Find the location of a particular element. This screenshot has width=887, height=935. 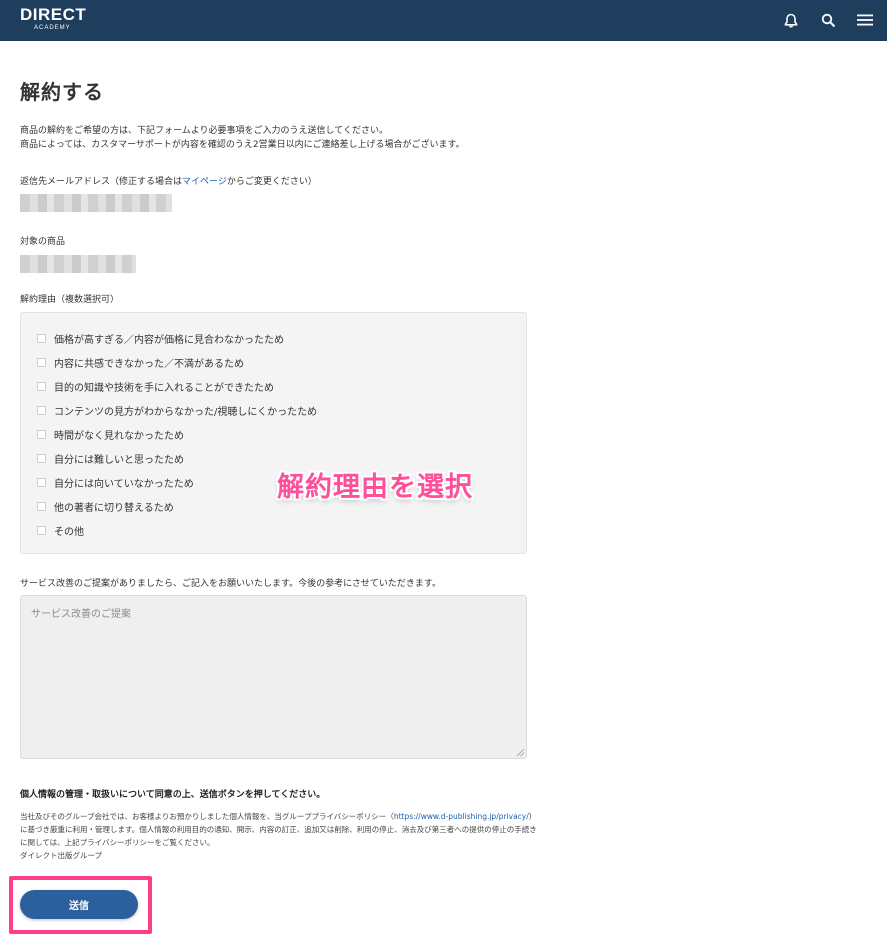

reason-option: 目的の知識や技術を手に入れることができたため is located at coordinates (155, 386).